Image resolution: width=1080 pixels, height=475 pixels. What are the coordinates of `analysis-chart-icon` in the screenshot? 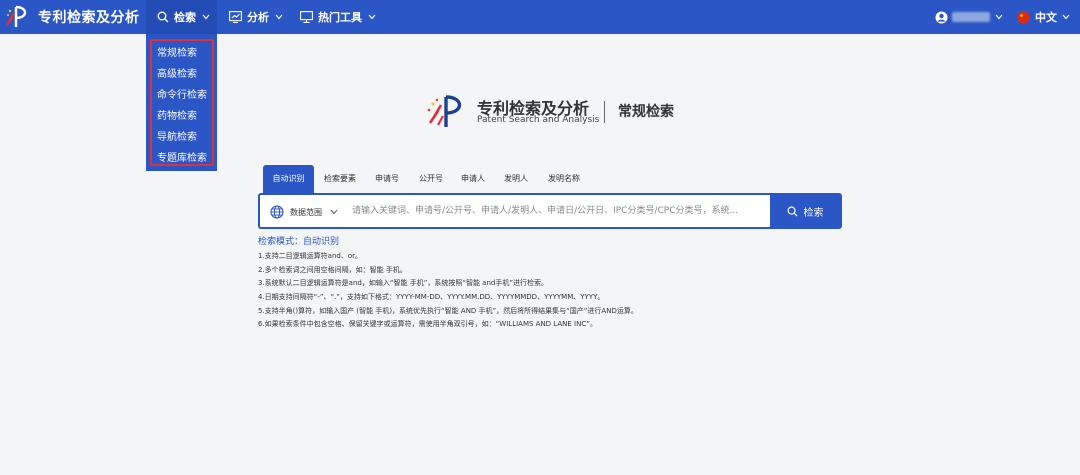 It's located at (235, 17).